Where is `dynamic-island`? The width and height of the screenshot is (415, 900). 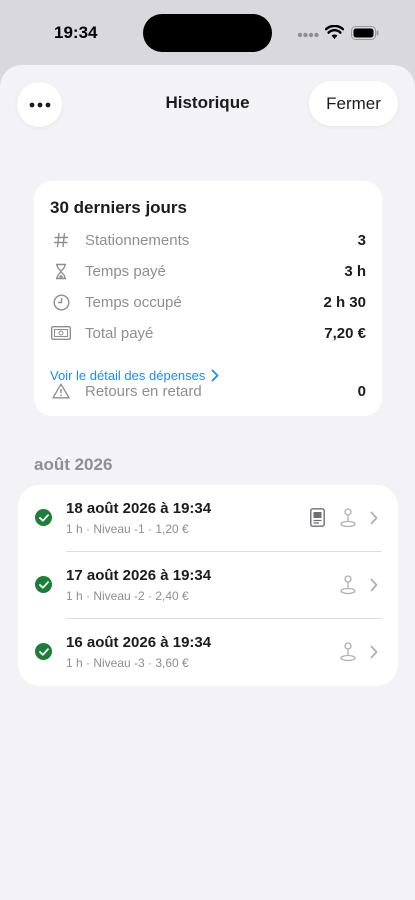 dynamic-island is located at coordinates (207, 33).